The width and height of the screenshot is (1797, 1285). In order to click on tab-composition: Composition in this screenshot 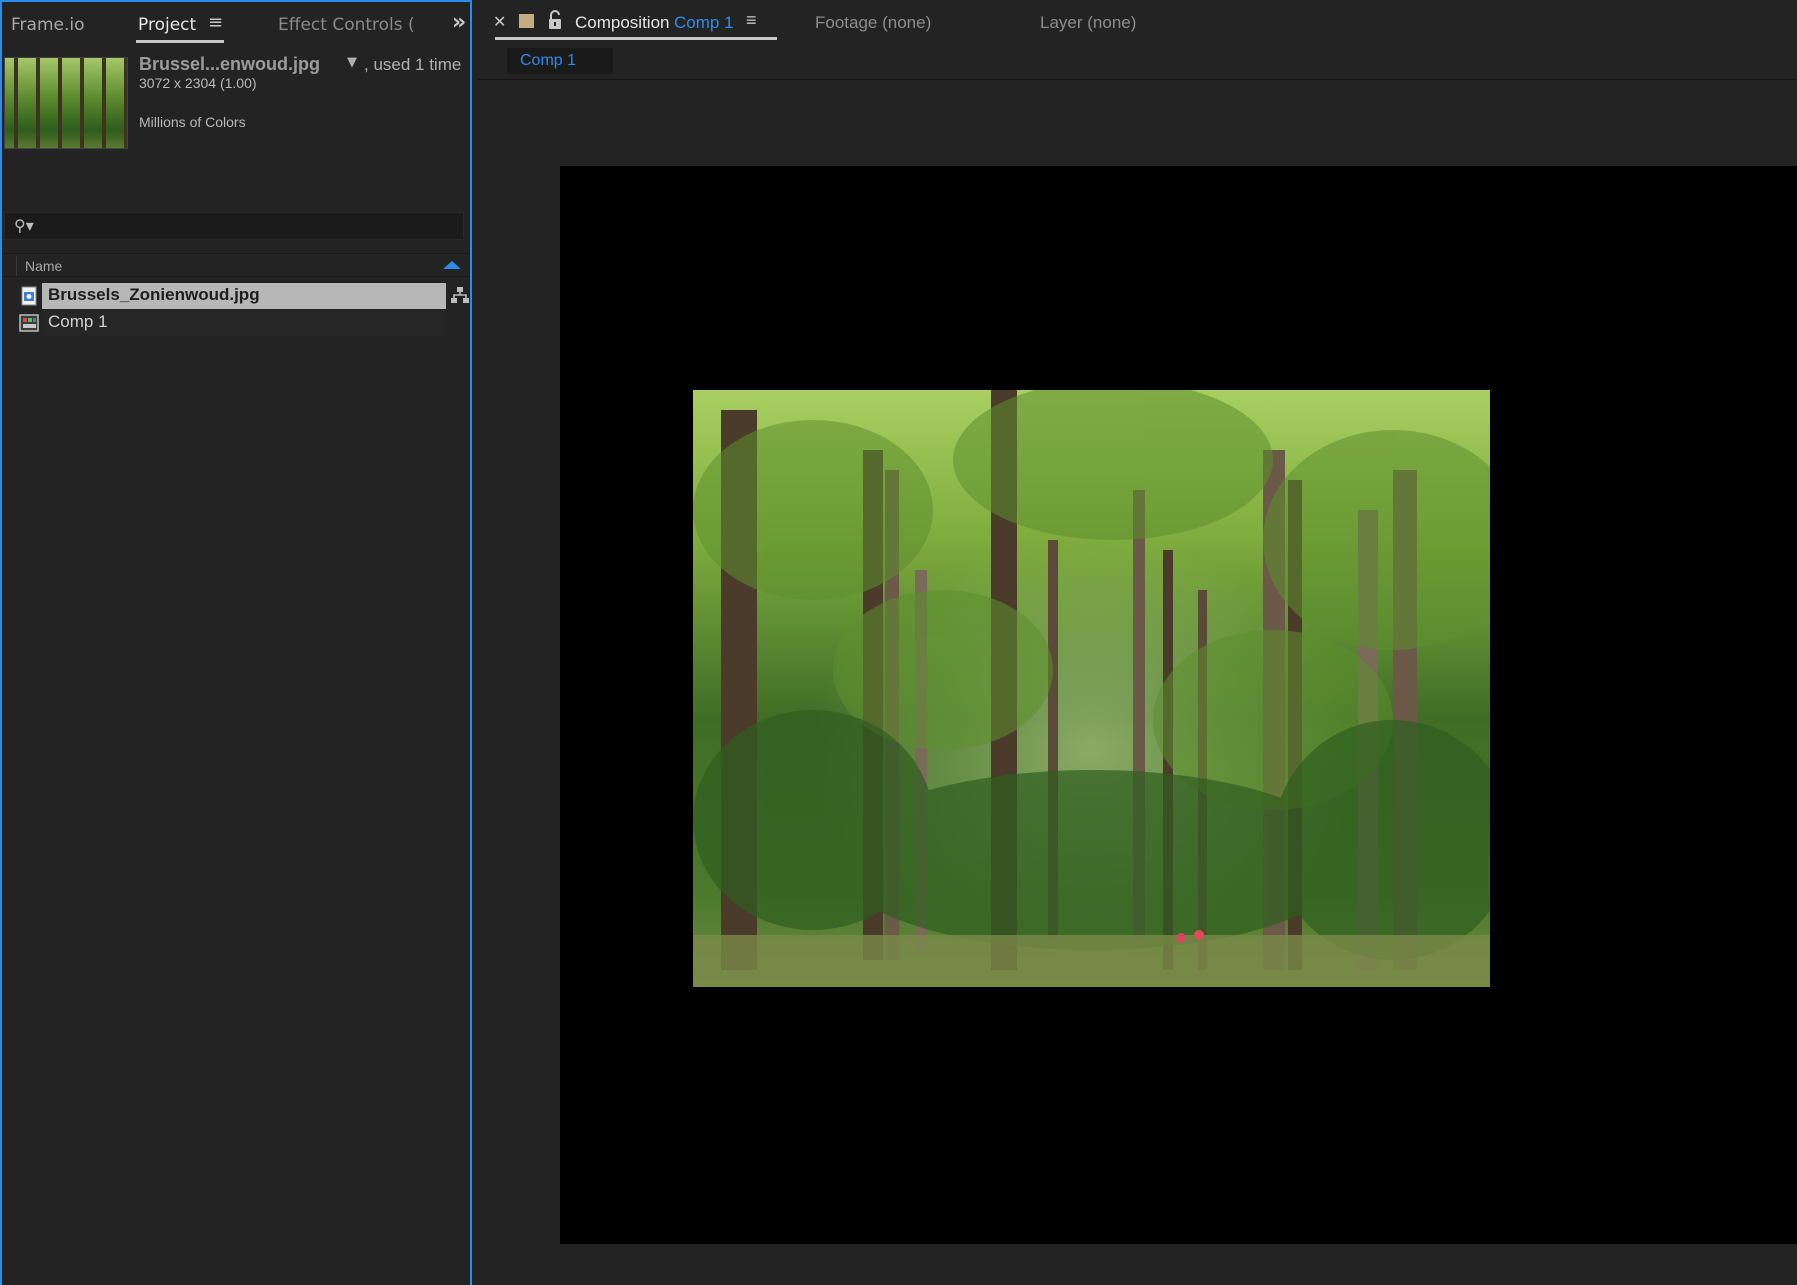, I will do `click(622, 23)`.